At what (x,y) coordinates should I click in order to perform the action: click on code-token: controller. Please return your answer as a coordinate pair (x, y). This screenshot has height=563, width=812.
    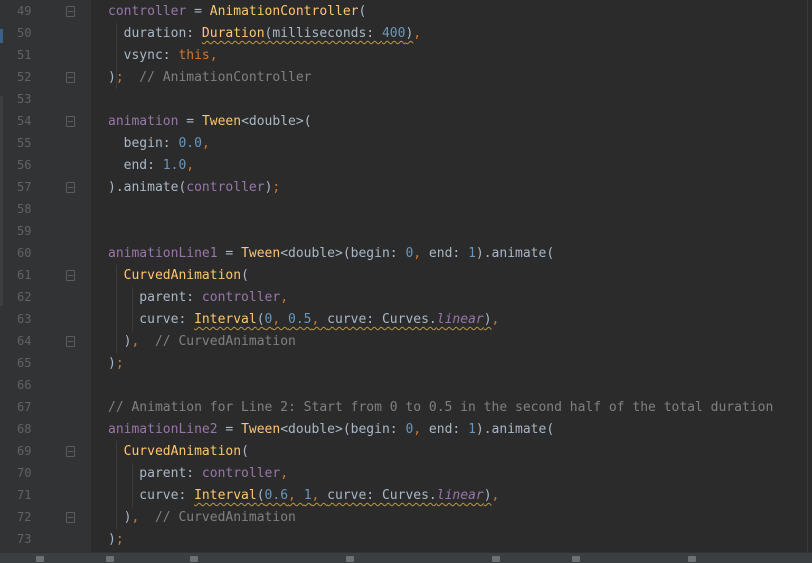
    Looking at the image, I should click on (147, 11).